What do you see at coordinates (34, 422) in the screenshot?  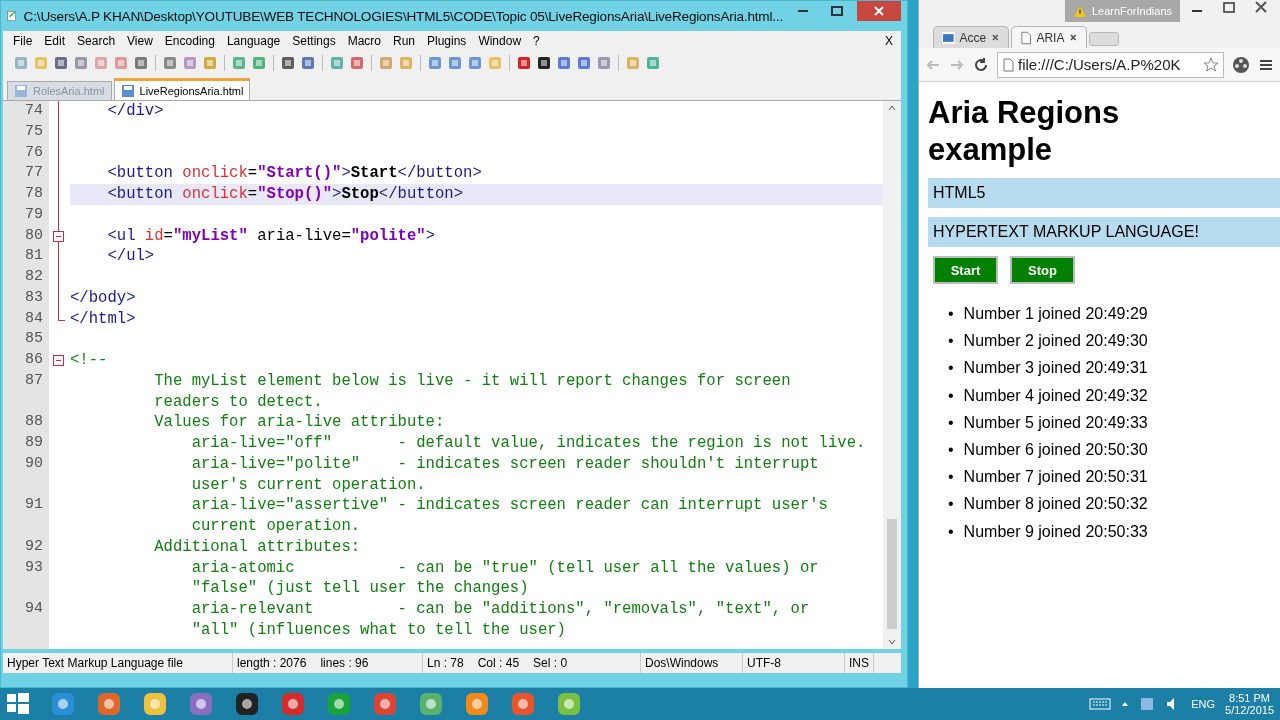 I see `line-number: 88` at bounding box center [34, 422].